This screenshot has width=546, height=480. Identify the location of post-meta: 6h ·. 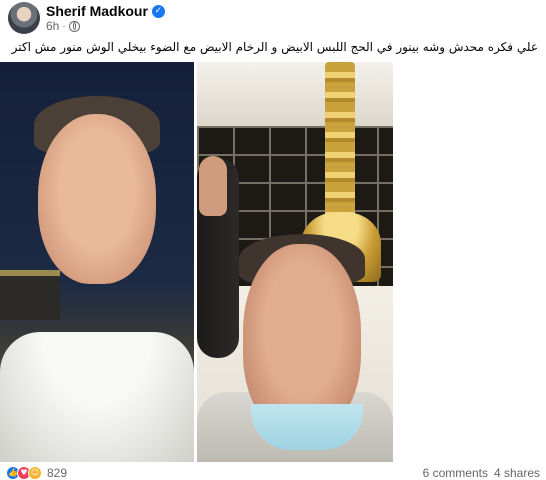
(63, 26).